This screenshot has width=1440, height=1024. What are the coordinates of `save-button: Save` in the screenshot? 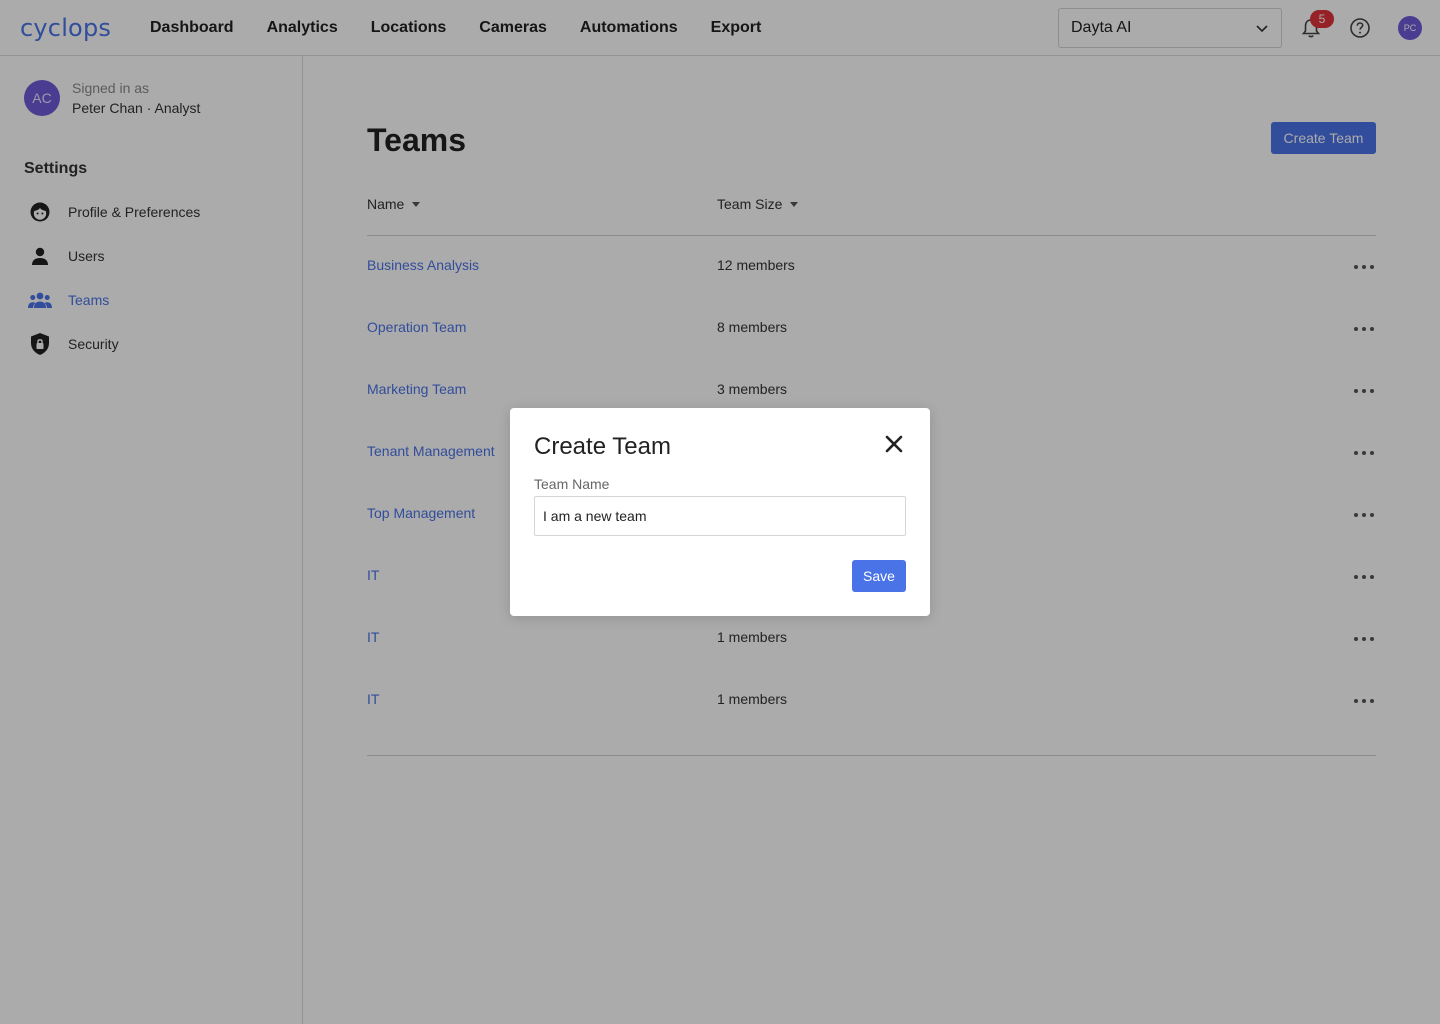 It's located at (879, 576).